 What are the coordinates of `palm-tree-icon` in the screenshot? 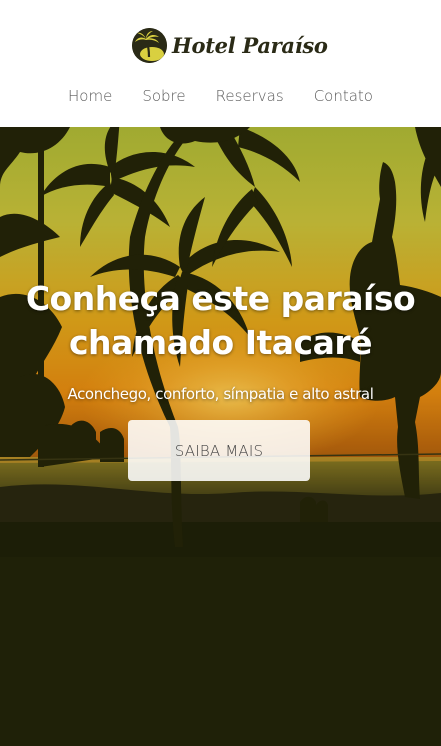 It's located at (149, 45).